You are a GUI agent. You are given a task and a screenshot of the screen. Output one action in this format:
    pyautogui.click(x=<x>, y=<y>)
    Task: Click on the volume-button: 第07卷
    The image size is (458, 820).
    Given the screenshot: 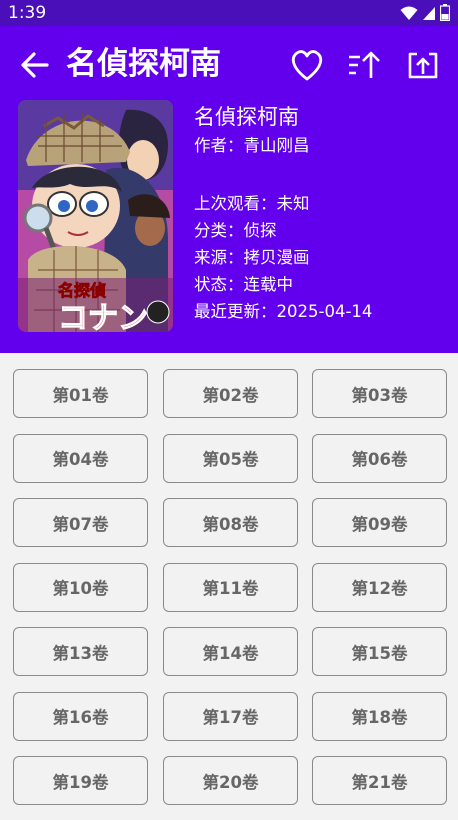 What is the action you would take?
    pyautogui.click(x=80, y=522)
    